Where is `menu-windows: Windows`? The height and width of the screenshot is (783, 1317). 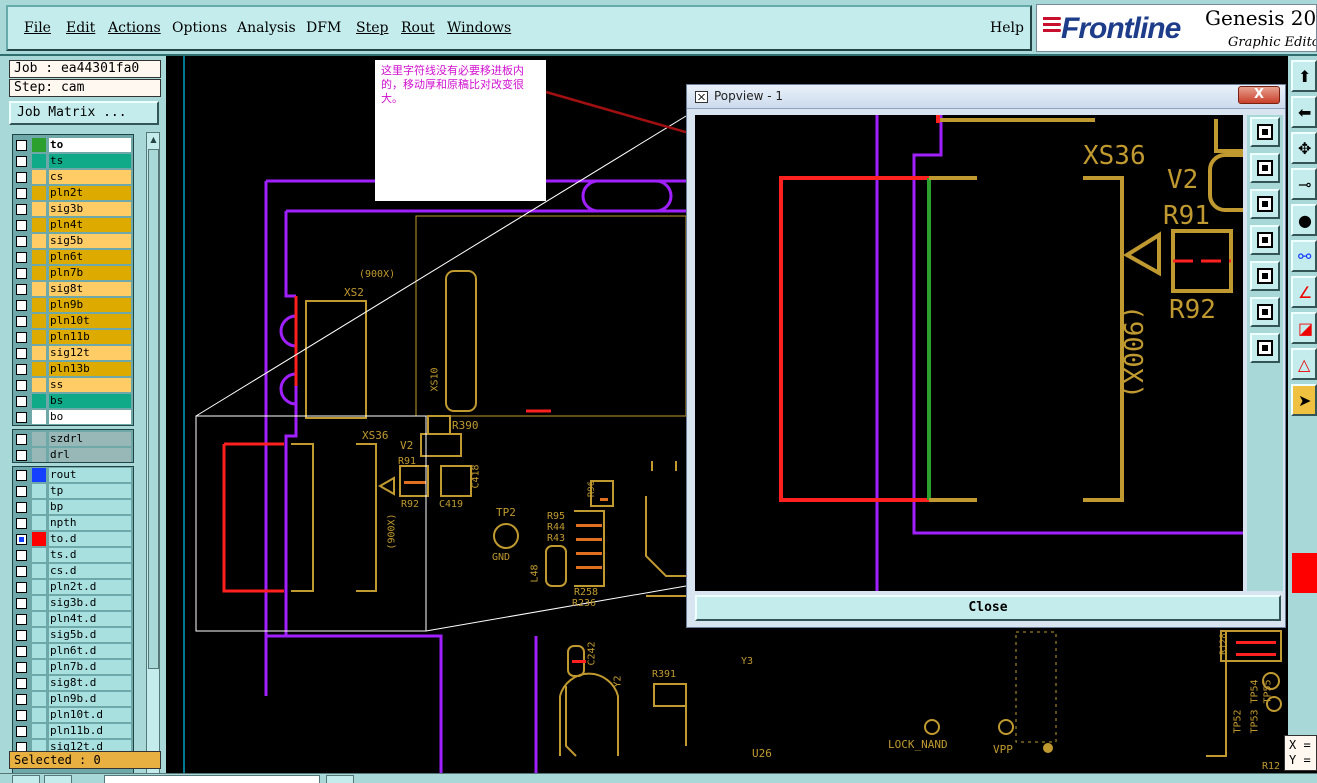
menu-windows: Windows is located at coordinates (479, 28).